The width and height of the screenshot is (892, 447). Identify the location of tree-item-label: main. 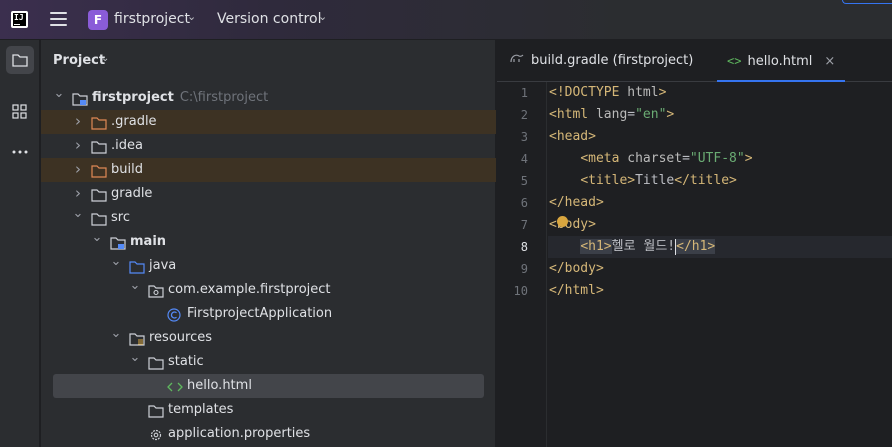
(148, 241).